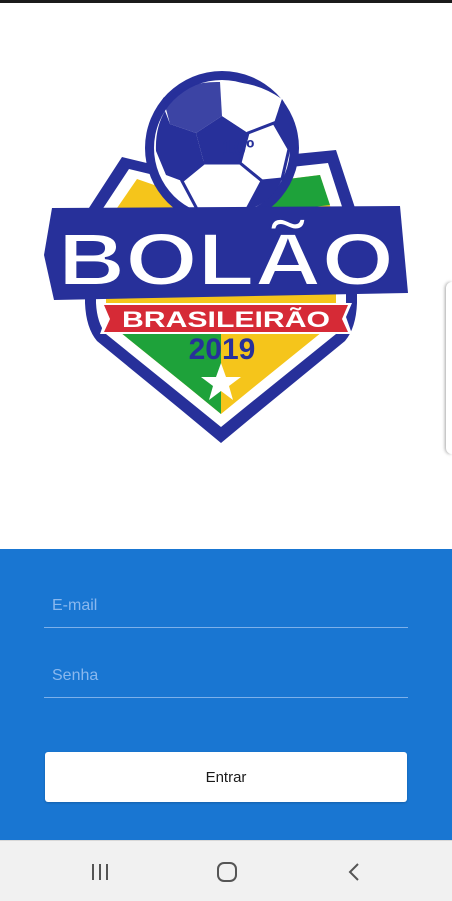  I want to click on back-icon, so click(353, 872).